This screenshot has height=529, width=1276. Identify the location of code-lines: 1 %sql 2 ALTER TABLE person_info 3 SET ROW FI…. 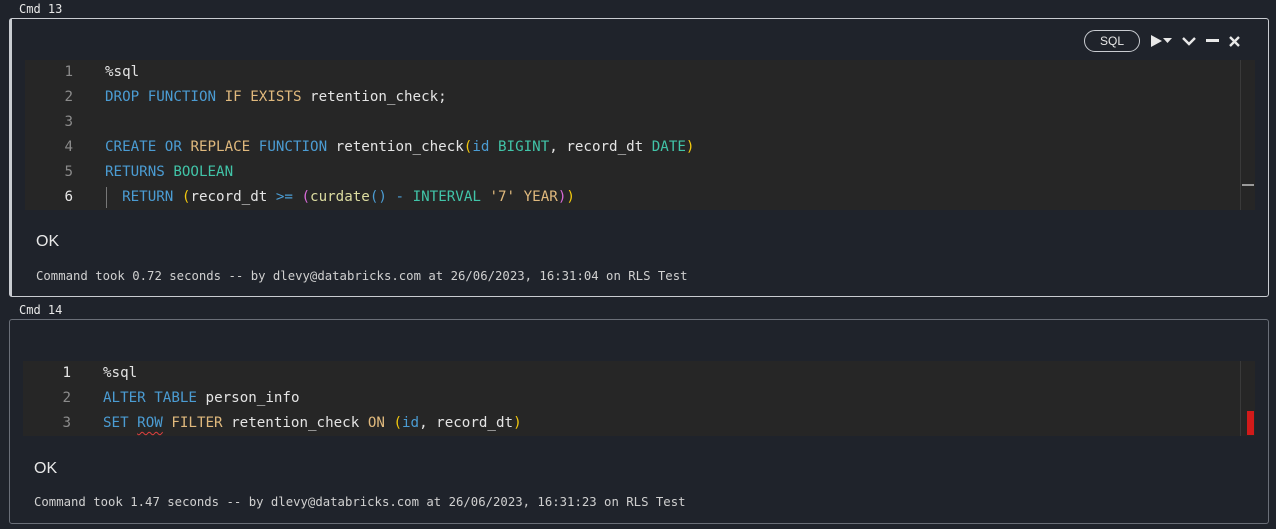
(639, 398).